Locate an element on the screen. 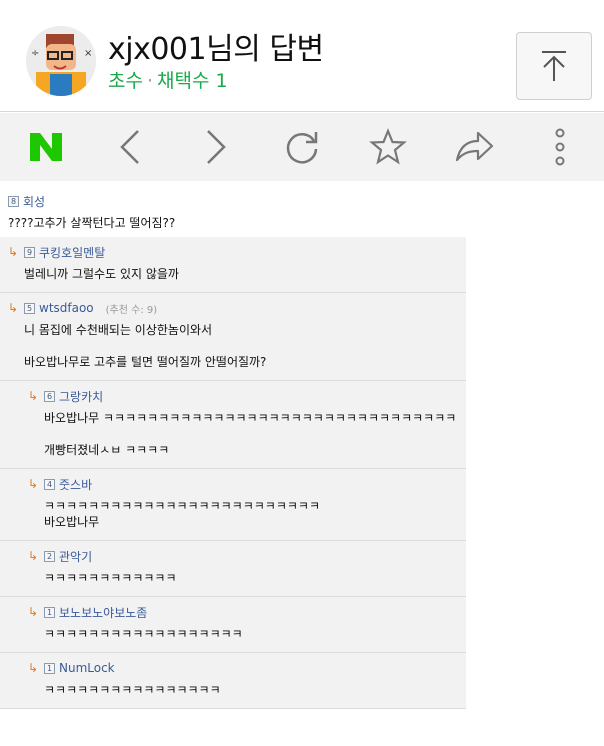 The height and width of the screenshot is (746, 604). user-avatar: ÷ × is located at coordinates (61, 61).